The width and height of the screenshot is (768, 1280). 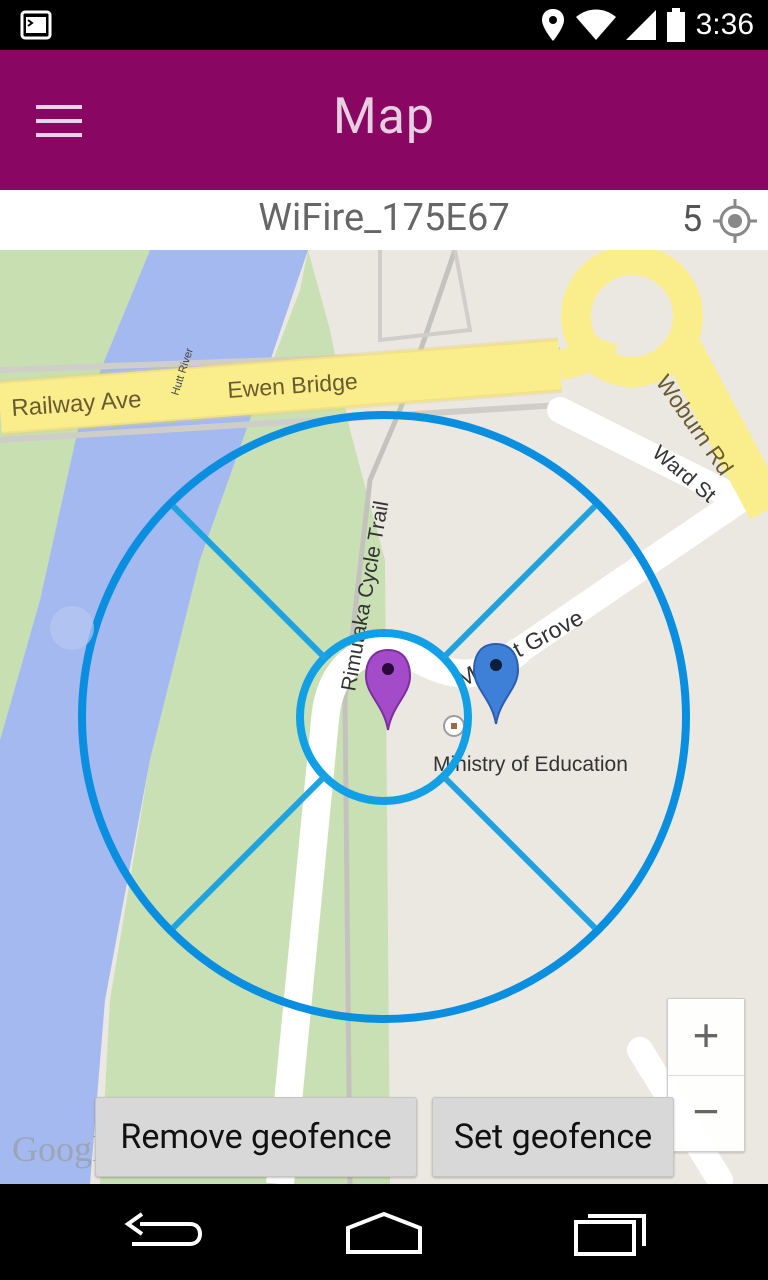 I want to click on battery-icon, so click(x=675, y=25).